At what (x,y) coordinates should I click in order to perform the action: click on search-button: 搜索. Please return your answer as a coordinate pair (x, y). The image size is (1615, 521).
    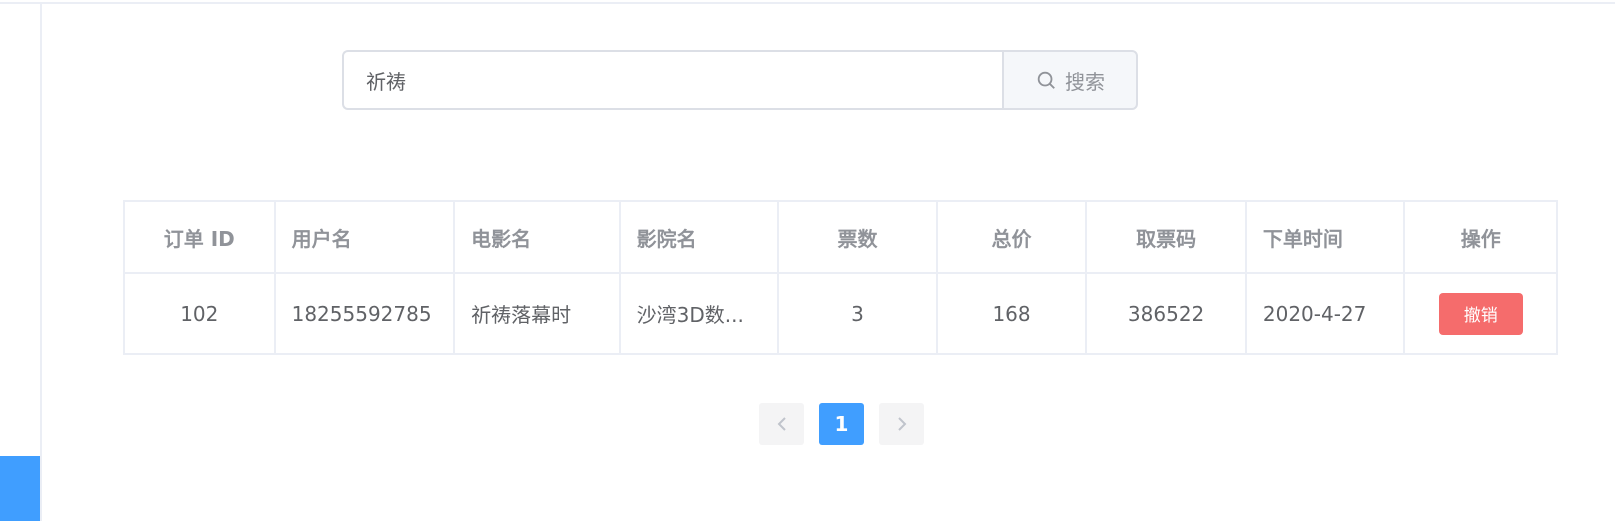
    Looking at the image, I should click on (1070, 80).